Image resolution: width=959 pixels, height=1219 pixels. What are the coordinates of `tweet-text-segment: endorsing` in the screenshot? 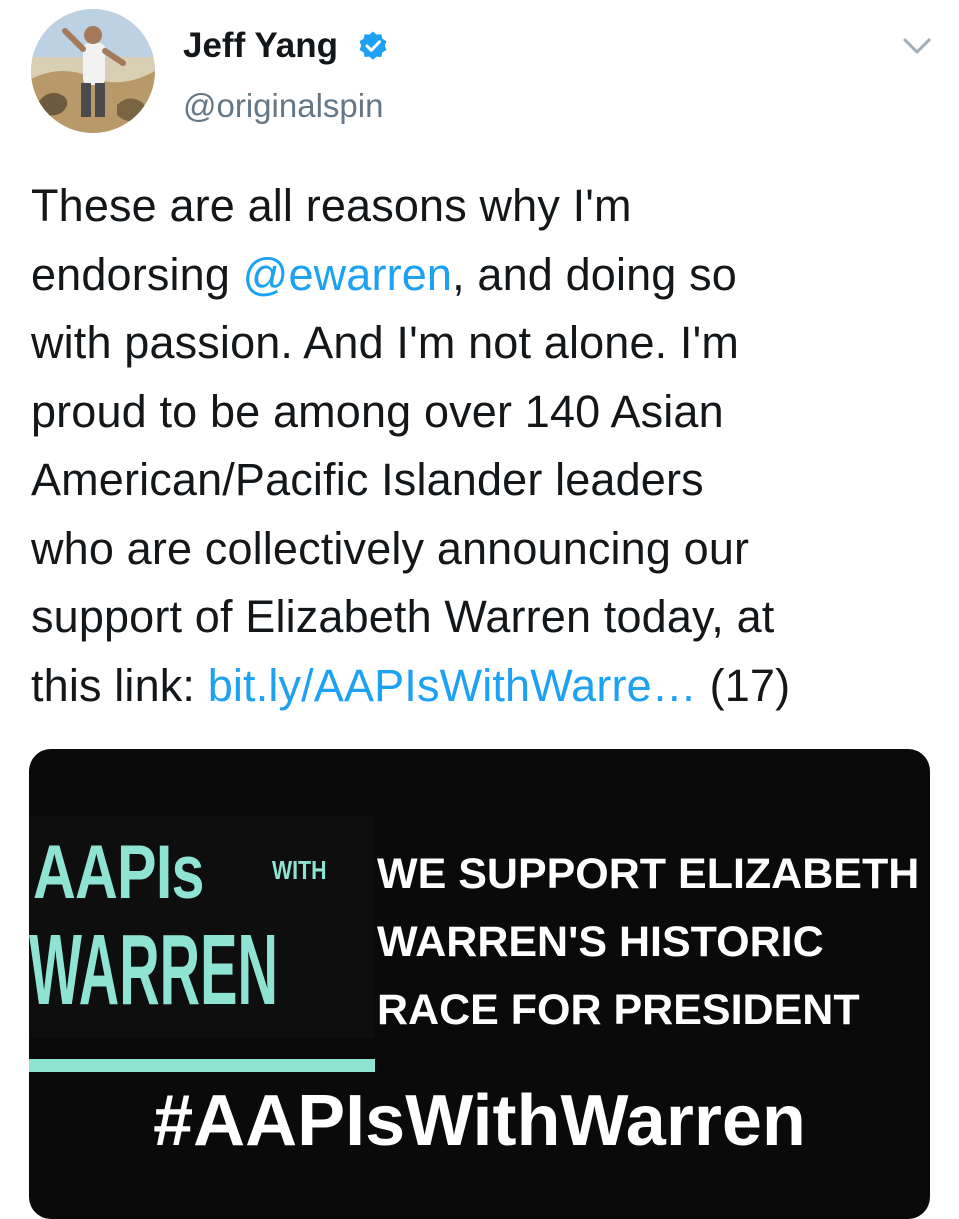 It's located at (137, 274).